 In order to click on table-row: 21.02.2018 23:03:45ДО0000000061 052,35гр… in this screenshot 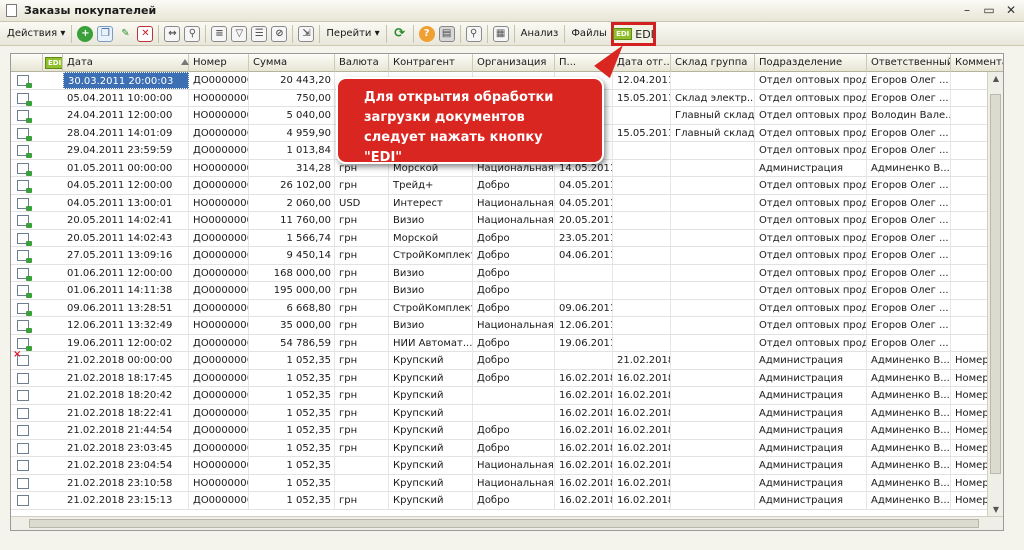, I will do `click(507, 448)`.